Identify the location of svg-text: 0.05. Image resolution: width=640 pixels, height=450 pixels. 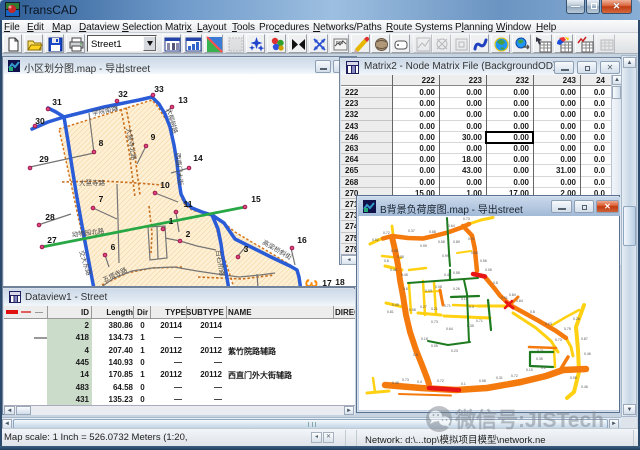
(434, 346).